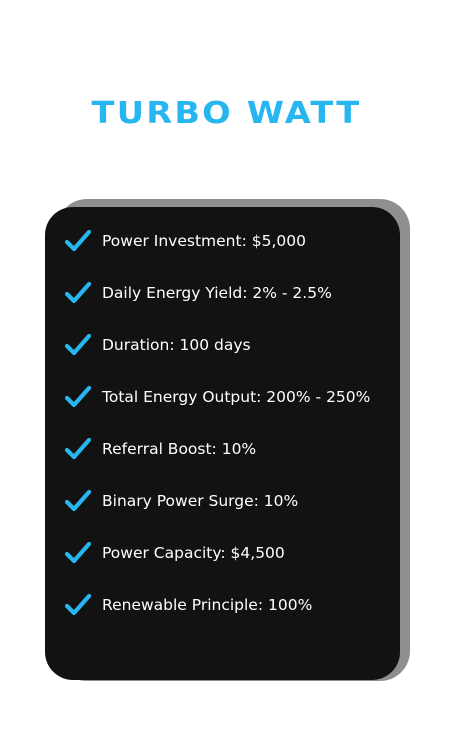  Describe the element at coordinates (204, 241) in the screenshot. I see `feature-label: Power Investment: $5,000` at that location.